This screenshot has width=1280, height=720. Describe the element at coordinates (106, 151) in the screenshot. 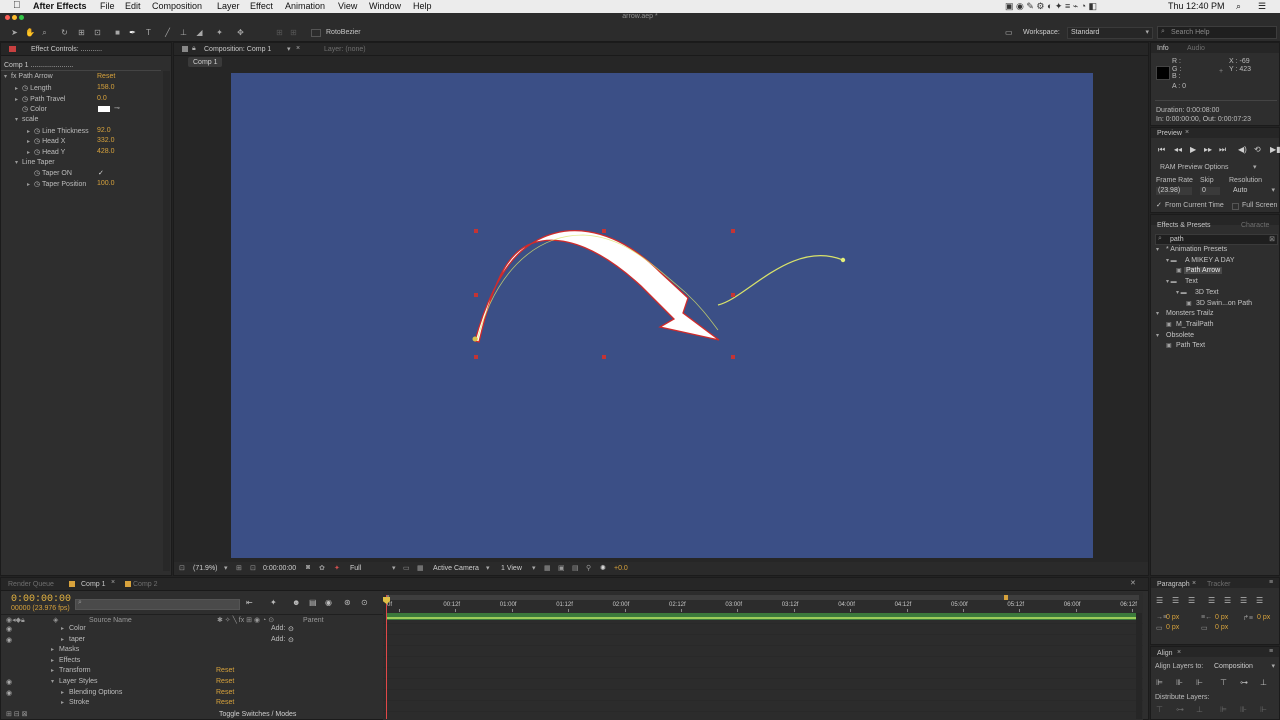

I see `prop-head-y-value: 428.0` at that location.